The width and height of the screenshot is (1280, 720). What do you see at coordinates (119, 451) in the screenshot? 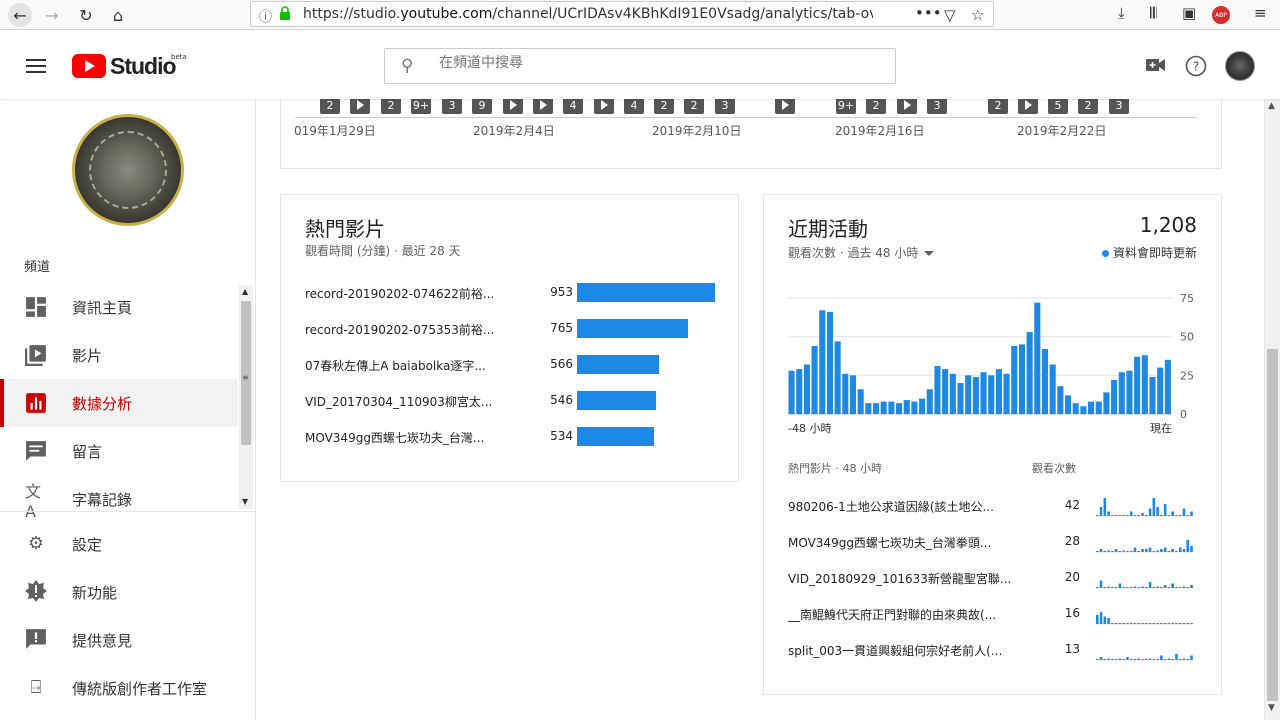
I see `sidebar-item-comments: 留言` at bounding box center [119, 451].